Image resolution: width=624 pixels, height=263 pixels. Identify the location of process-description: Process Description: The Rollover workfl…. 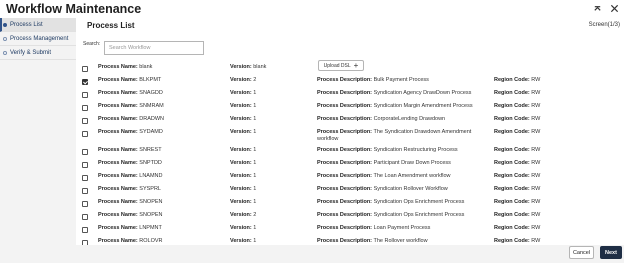
(372, 241).